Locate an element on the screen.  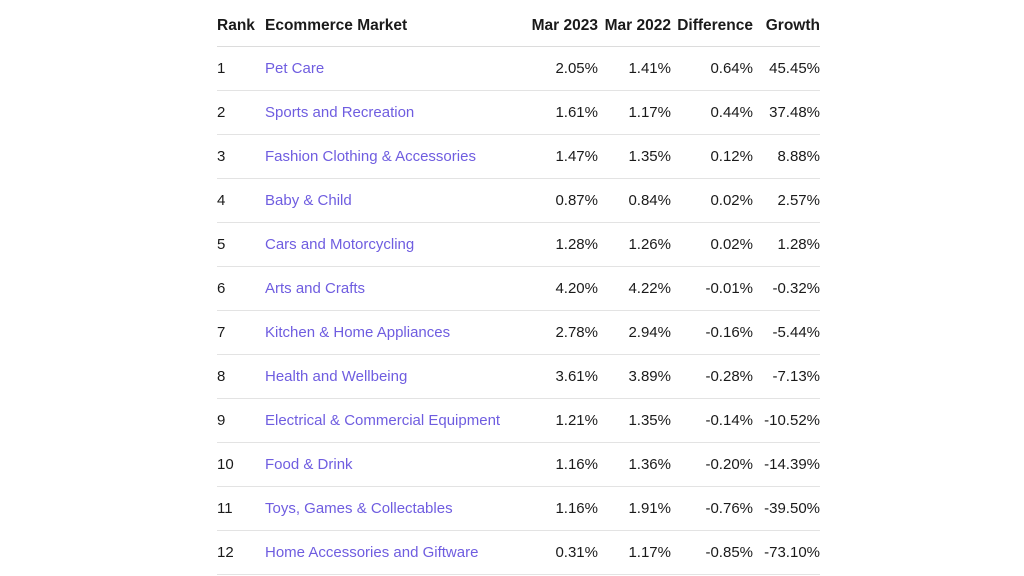
cell-mar-2022: 2.94% is located at coordinates (634, 332).